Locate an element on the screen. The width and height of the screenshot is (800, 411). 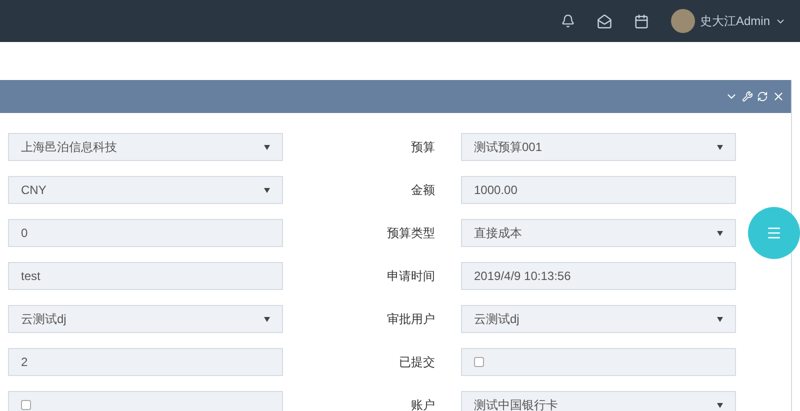
field-label: 账户 is located at coordinates (423, 404).